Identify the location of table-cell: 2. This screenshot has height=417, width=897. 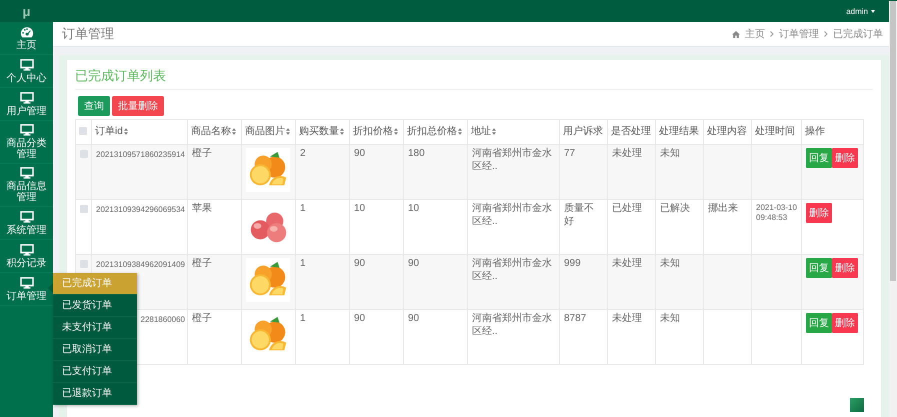
(323, 172).